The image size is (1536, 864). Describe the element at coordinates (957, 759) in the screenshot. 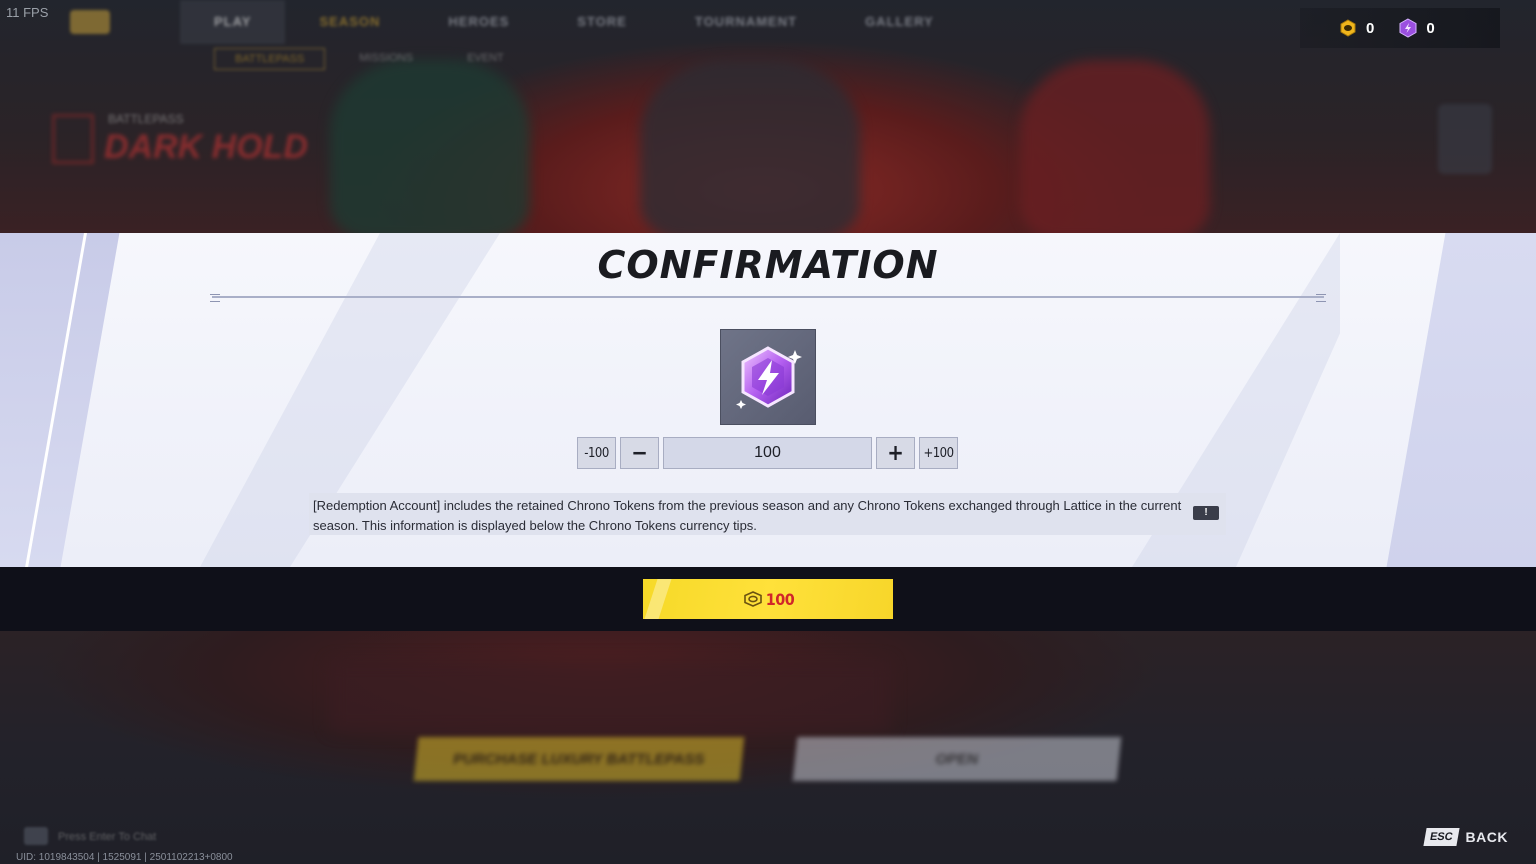

I see `open-button: OPEN` at that location.